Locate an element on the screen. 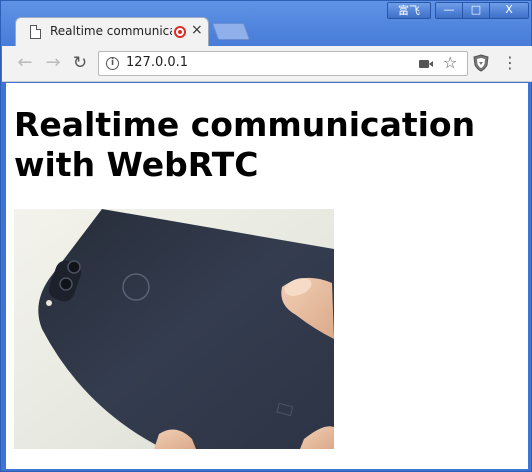  new-tab-button is located at coordinates (231, 31).